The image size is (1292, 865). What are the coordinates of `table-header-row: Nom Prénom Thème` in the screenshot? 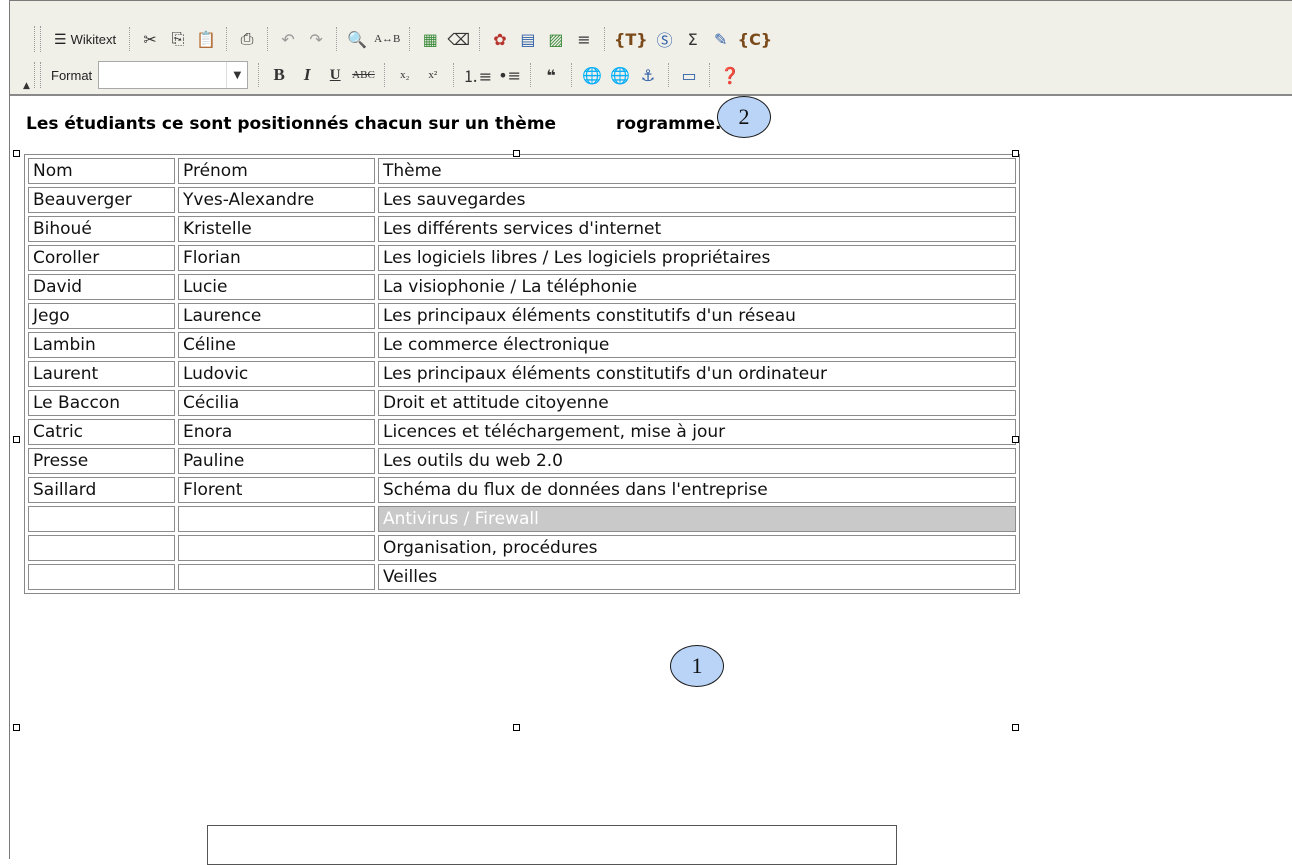 It's located at (522, 171).